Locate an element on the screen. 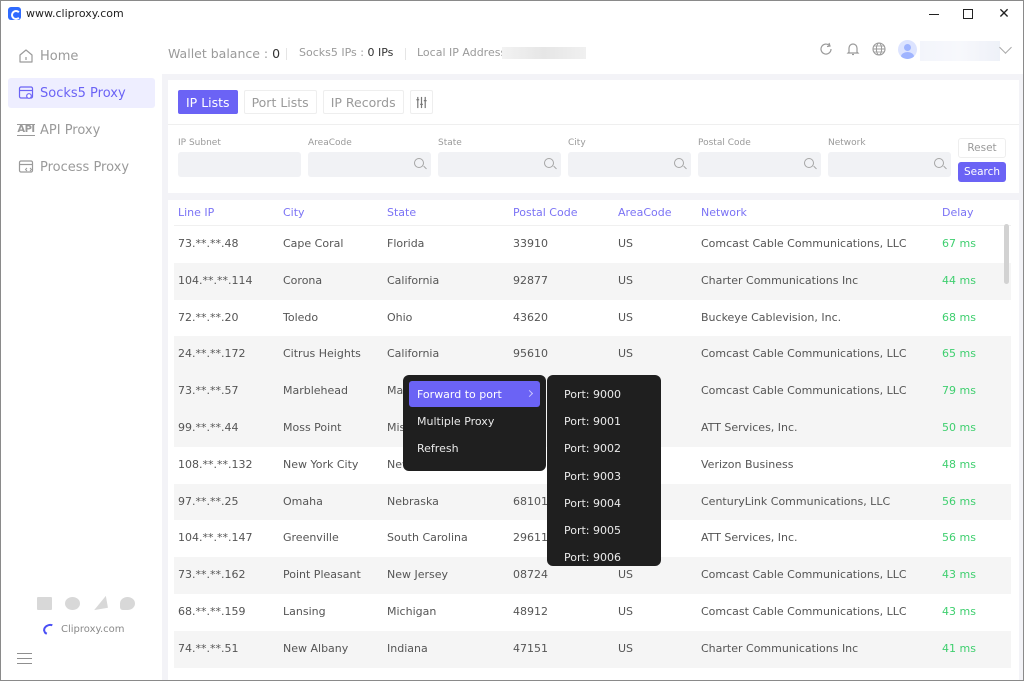 This screenshot has width=1024, height=681. globe-icon is located at coordinates (879, 49).